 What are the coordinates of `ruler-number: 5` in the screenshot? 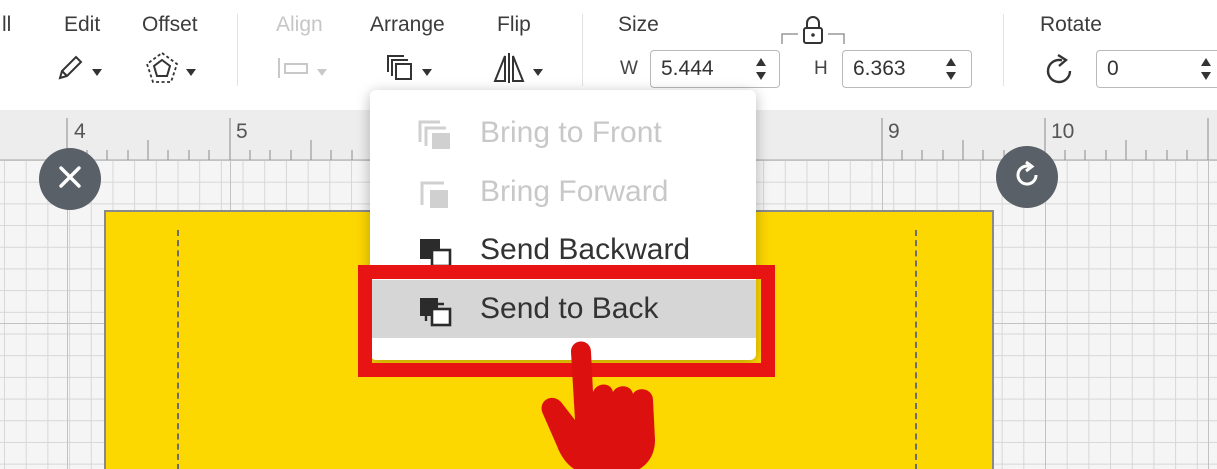 It's located at (242, 131).